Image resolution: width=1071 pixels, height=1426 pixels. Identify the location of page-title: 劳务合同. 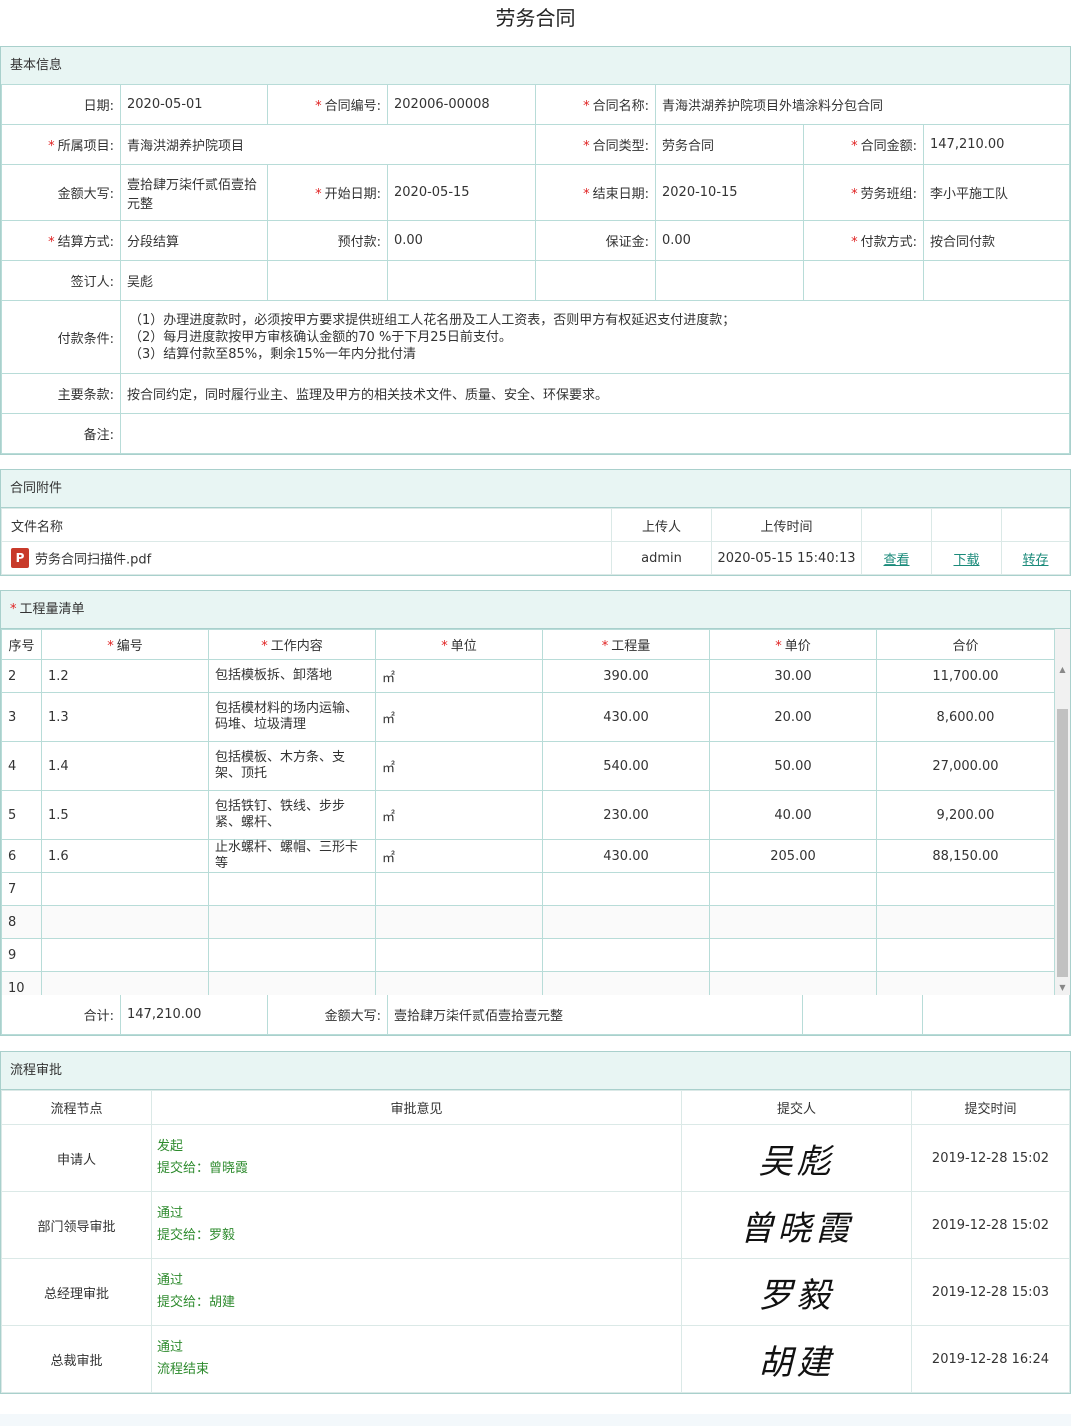
(535, 18).